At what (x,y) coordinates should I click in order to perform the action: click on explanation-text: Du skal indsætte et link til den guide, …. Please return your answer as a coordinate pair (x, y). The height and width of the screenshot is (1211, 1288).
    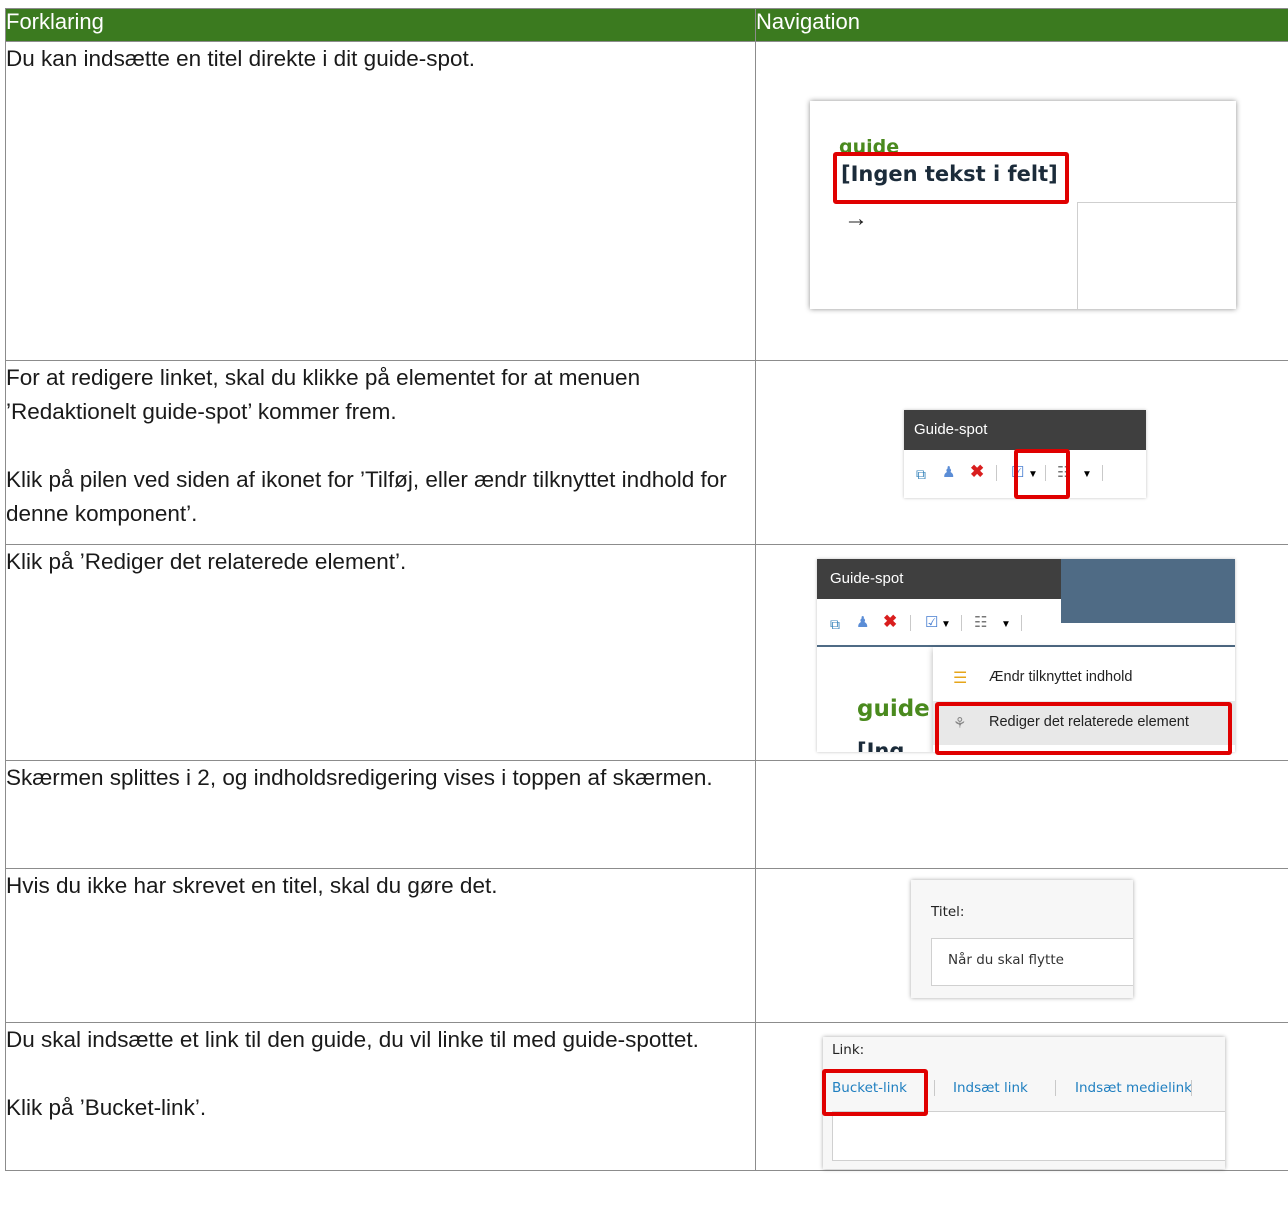
    Looking at the image, I should click on (352, 1039).